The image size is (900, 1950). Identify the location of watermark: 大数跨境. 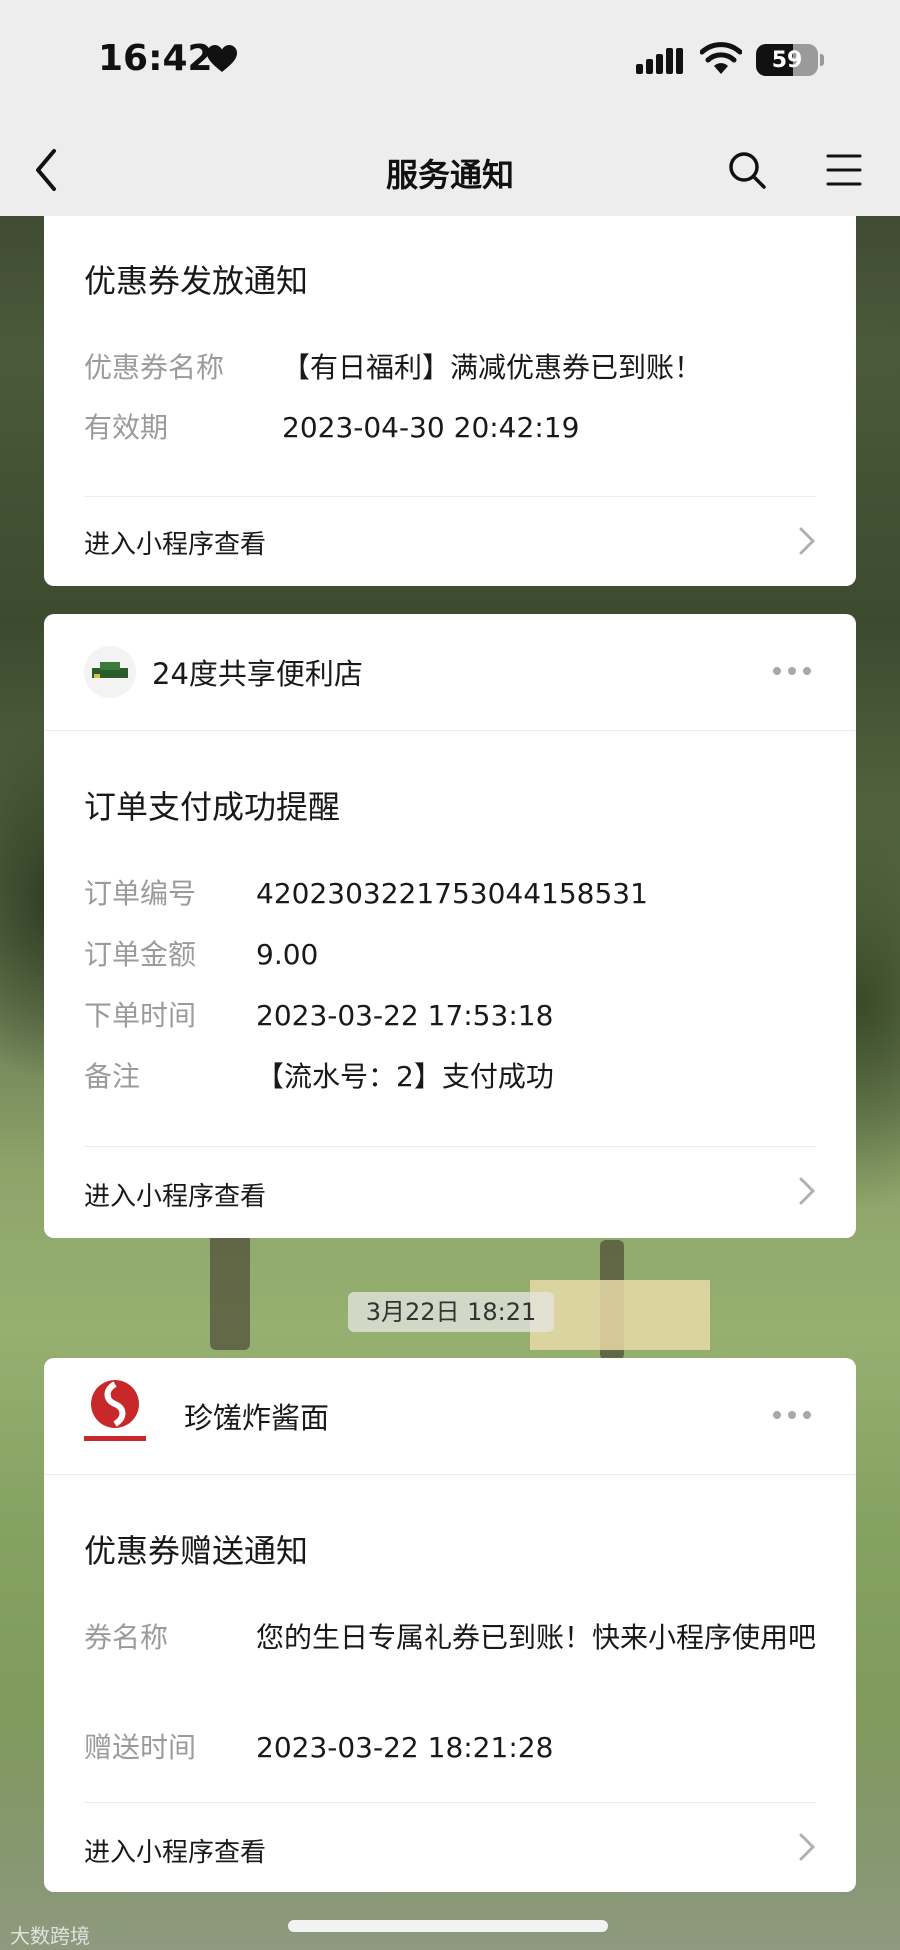
(50, 1936).